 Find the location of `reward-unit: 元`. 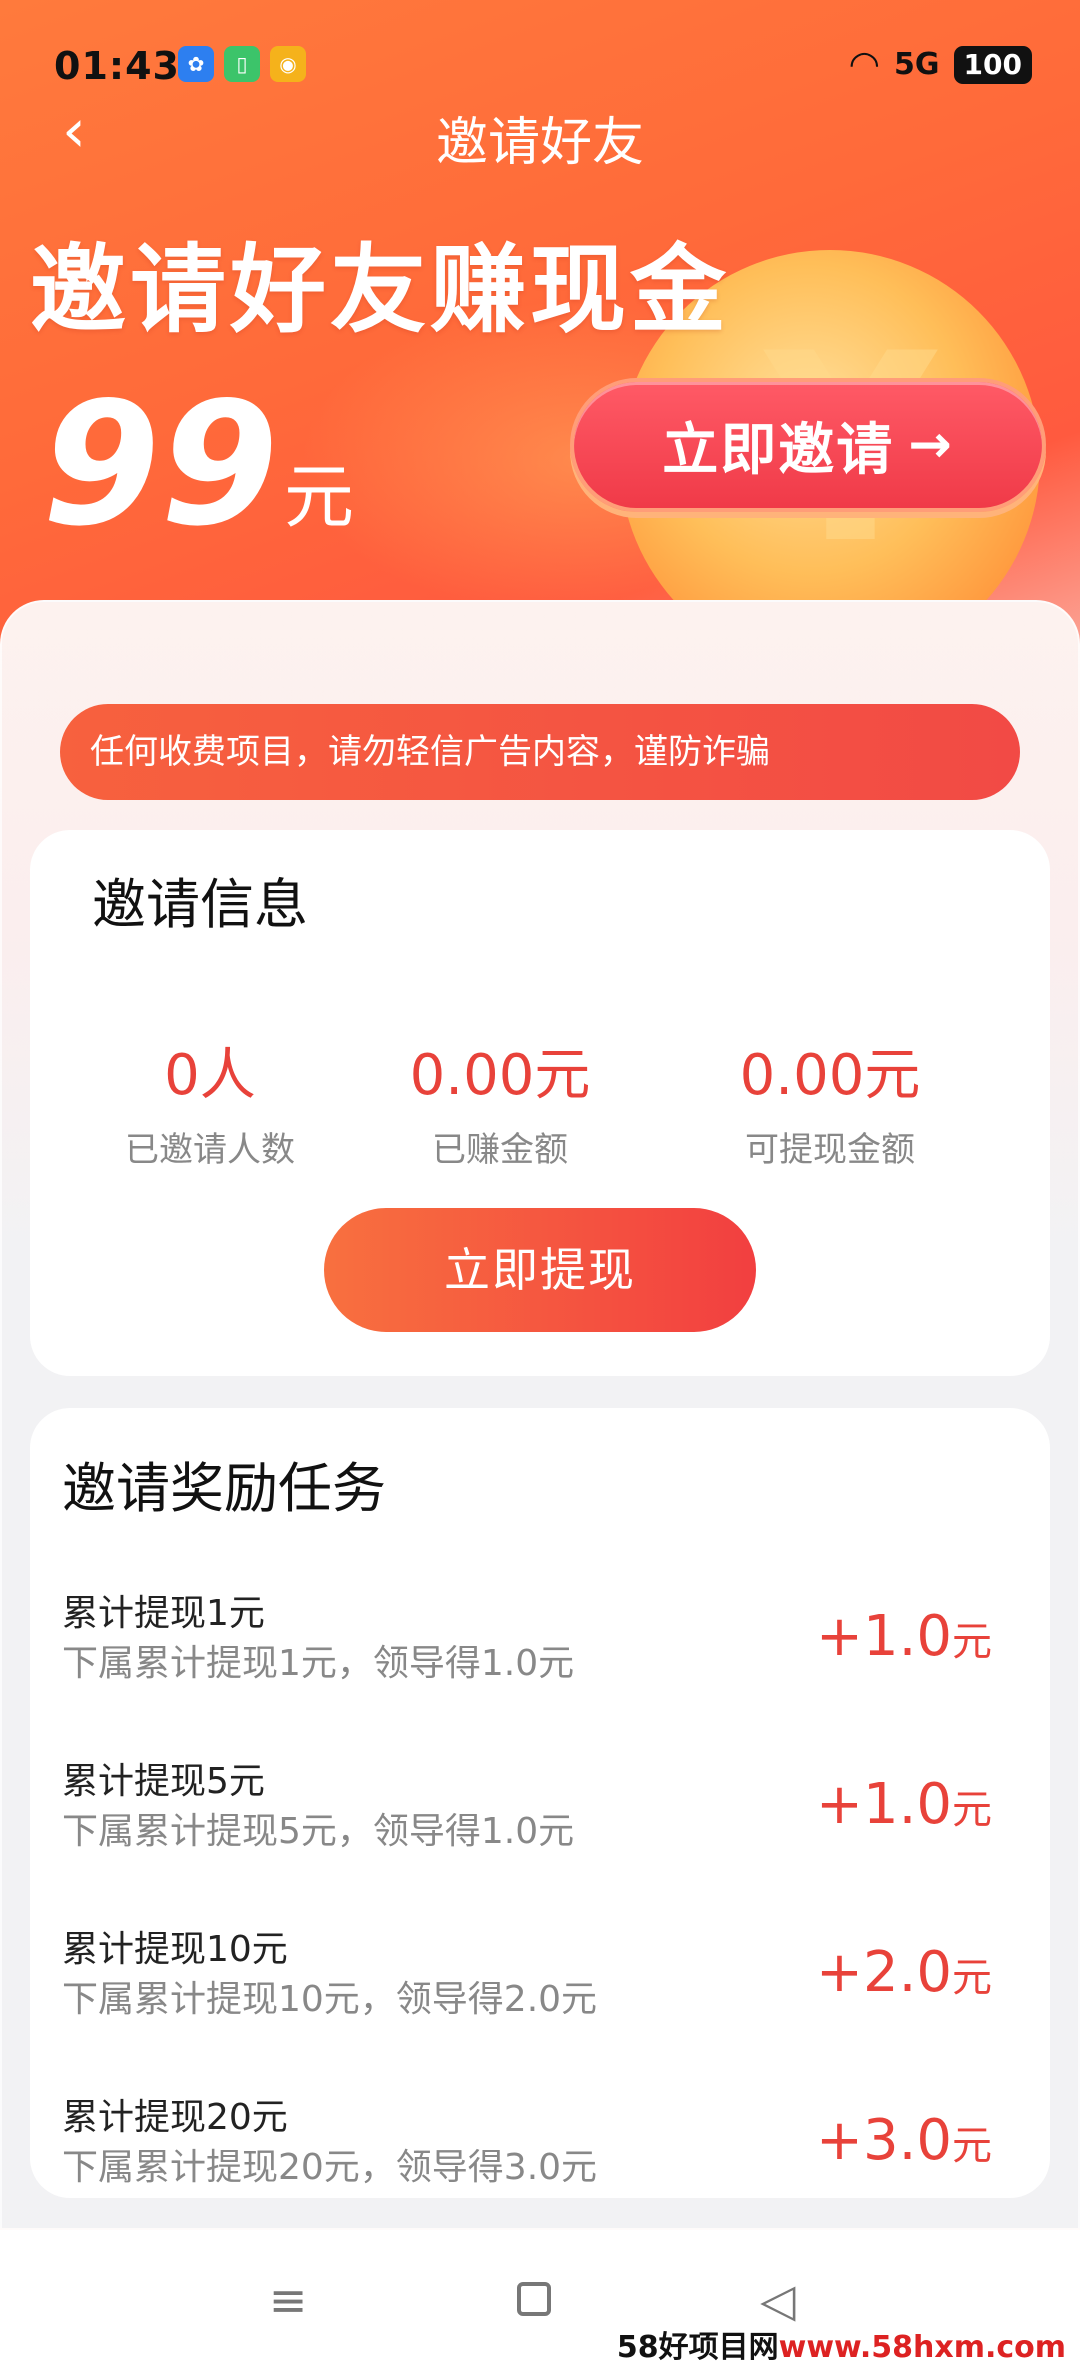

reward-unit: 元 is located at coordinates (319, 497).